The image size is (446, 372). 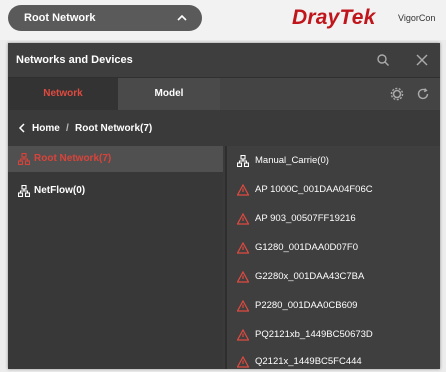 What do you see at coordinates (314, 334) in the screenshot?
I see `device-label: PQ2121xb_1449BC50673D` at bounding box center [314, 334].